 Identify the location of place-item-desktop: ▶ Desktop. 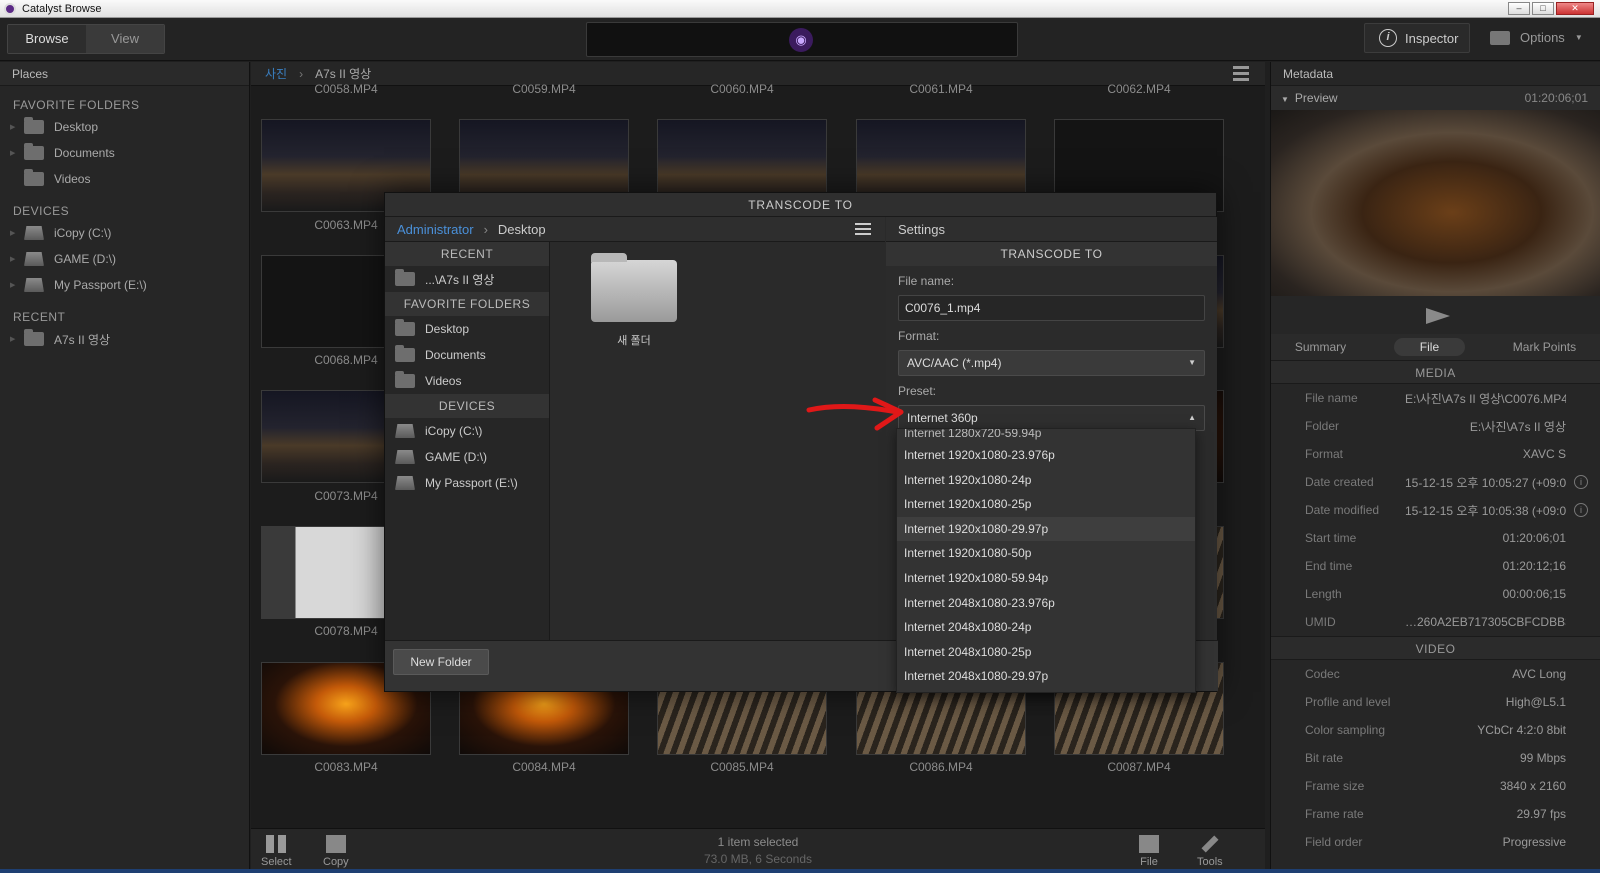
(124, 127).